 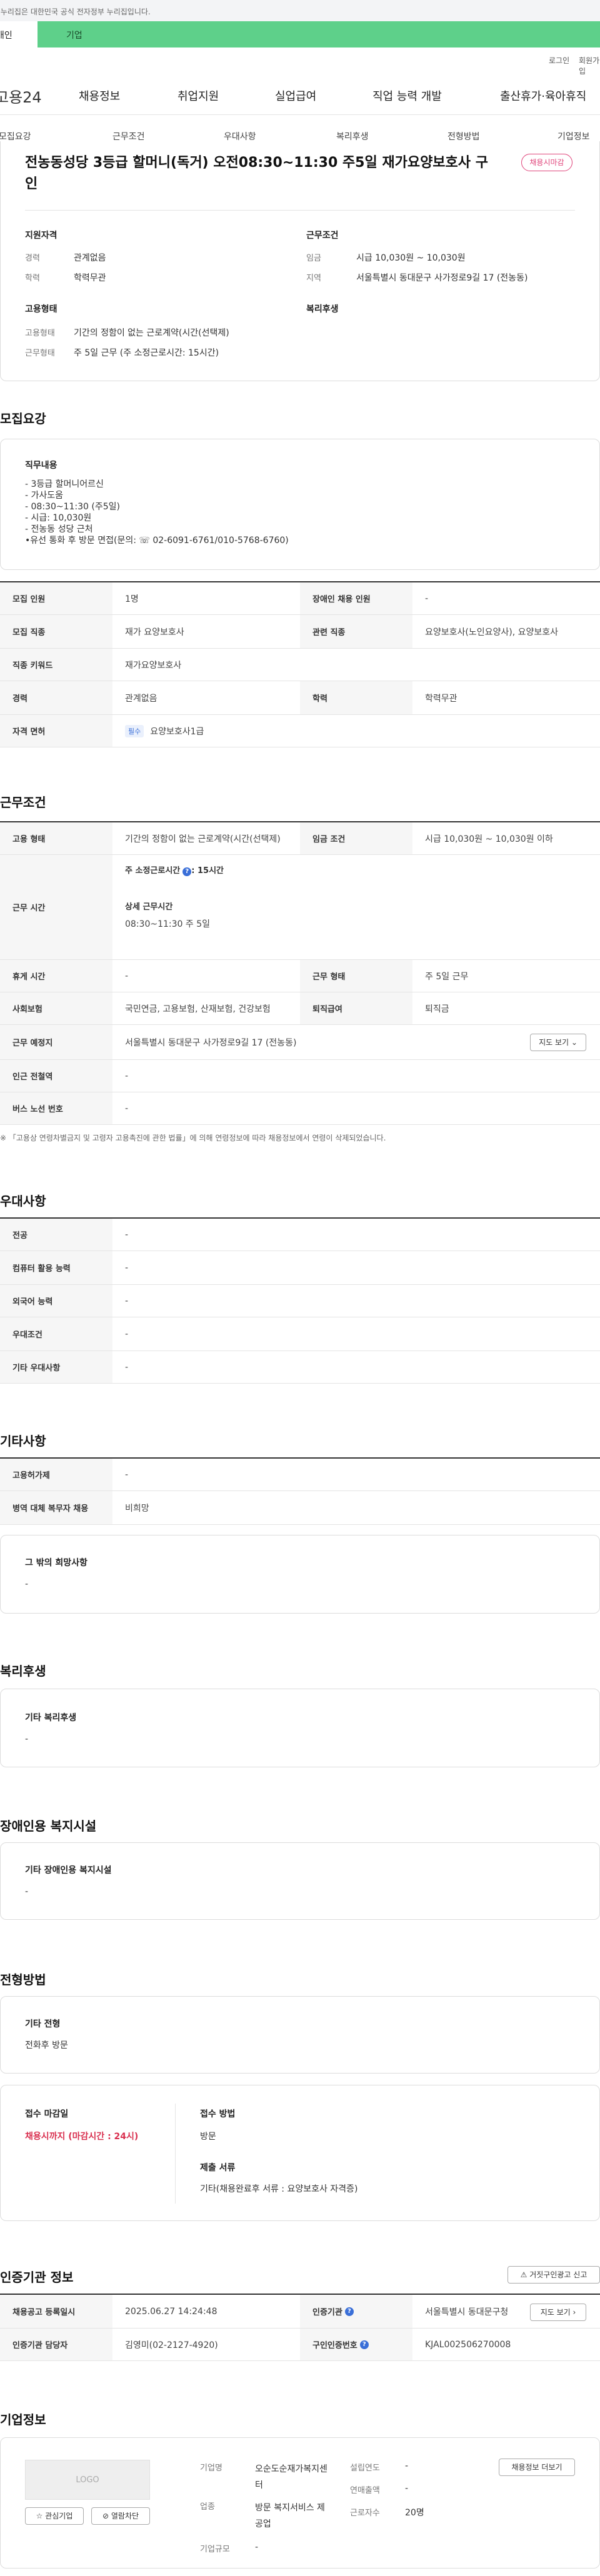 What do you see at coordinates (300, 1728) in the screenshot?
I see `welfare-box` at bounding box center [300, 1728].